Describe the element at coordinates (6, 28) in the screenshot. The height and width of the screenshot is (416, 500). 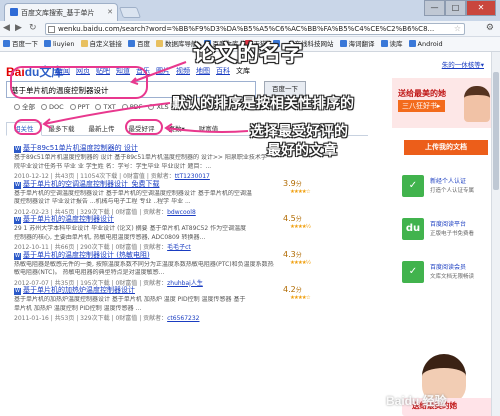
I see `back-arrow-icon: ◀` at that location.